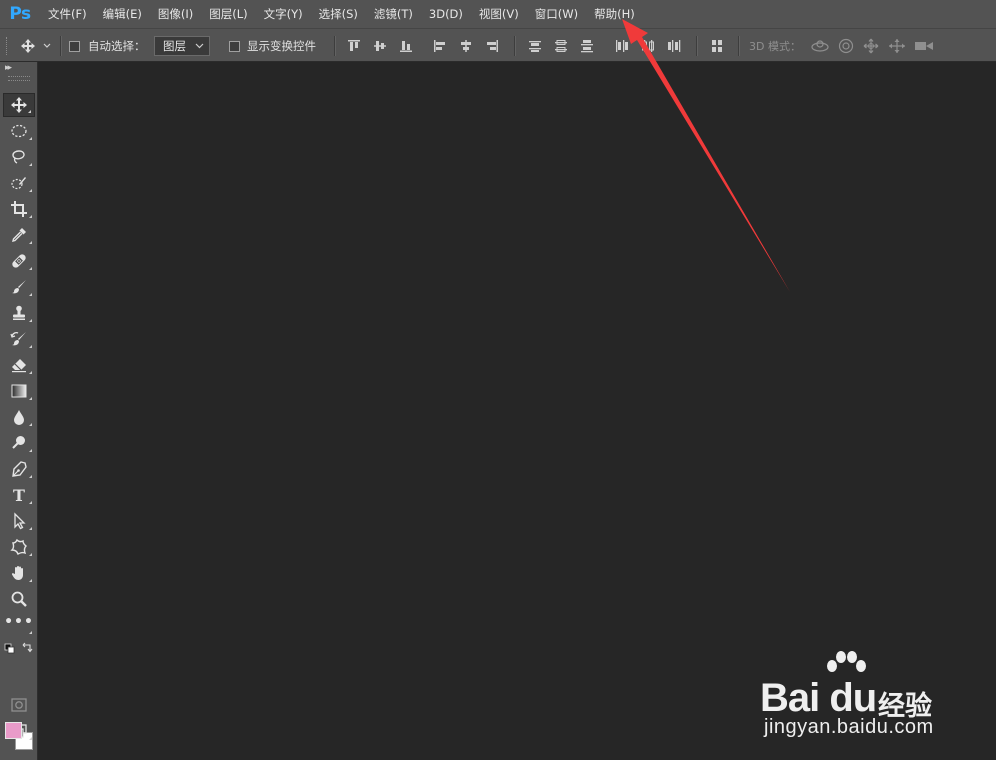  I want to click on align-vertical-center-icon, so click(380, 46).